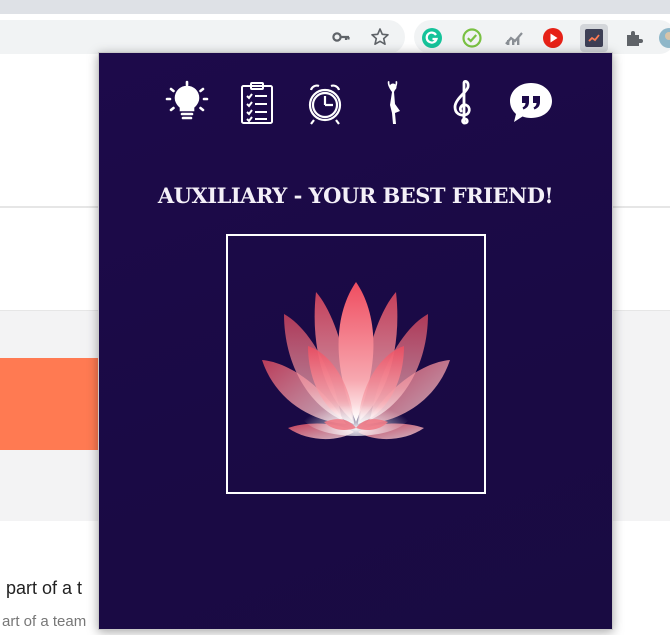 The height and width of the screenshot is (635, 670). I want to click on key-icon, so click(341, 37).